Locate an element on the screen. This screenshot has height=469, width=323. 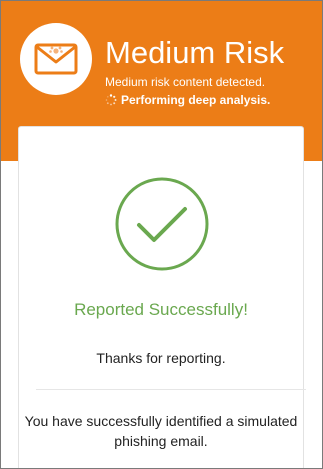
success-title: Reported Successfully! is located at coordinates (161, 309).